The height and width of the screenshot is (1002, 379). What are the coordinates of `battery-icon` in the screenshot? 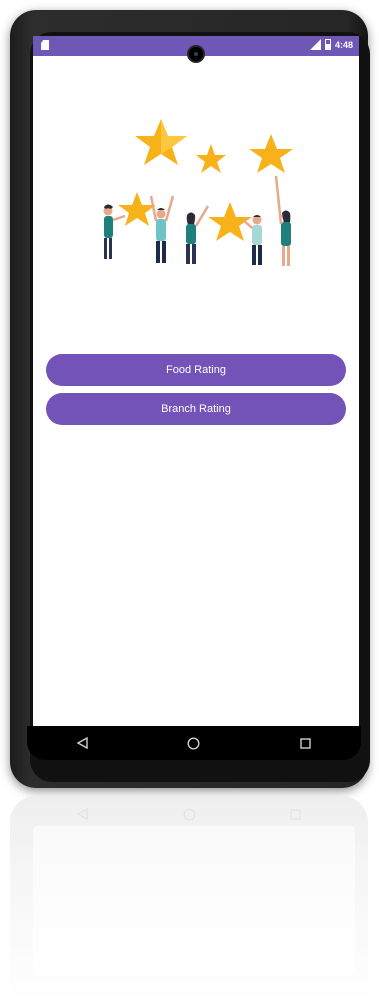 It's located at (327, 44).